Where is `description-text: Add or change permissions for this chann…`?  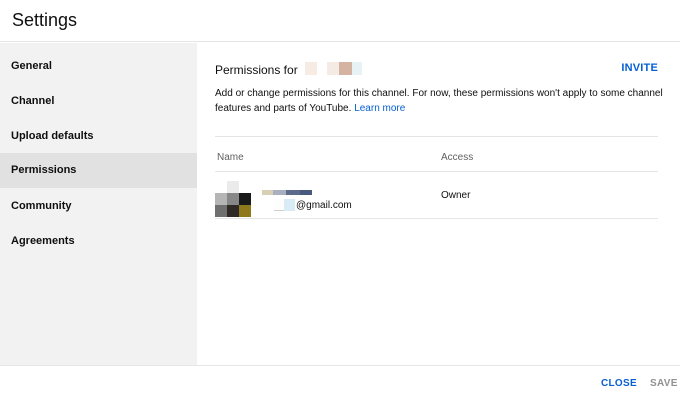
description-text: Add or change permissions for this chann… is located at coordinates (439, 101).